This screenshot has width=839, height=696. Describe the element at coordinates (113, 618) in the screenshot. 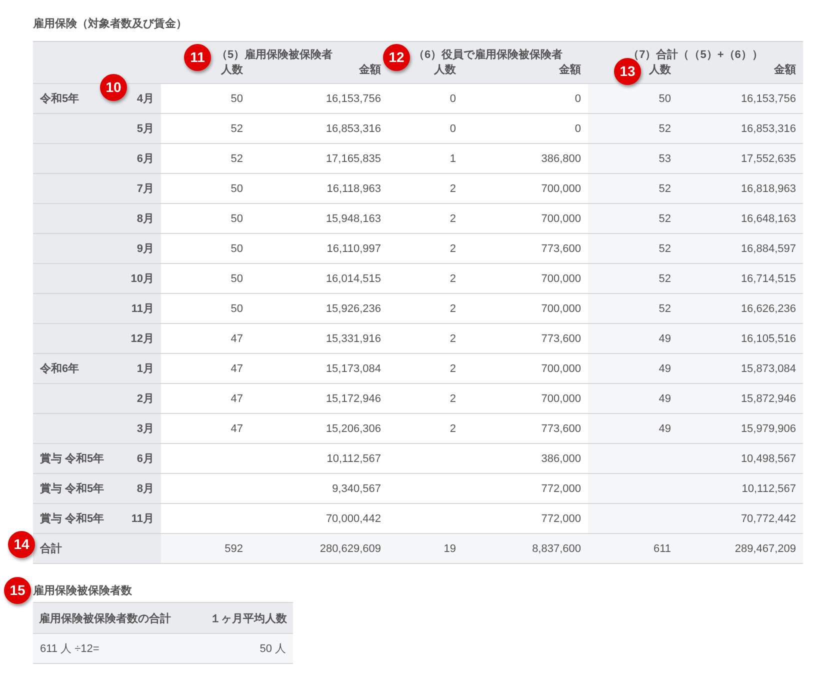

I see `column-header: 雇用保険被保険者数の合計` at that location.